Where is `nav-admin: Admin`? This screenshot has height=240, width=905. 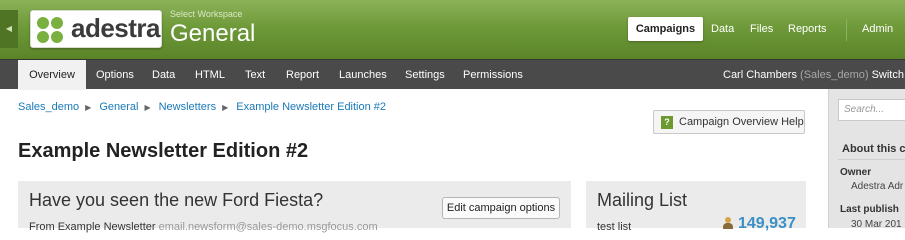 nav-admin: Admin is located at coordinates (877, 29).